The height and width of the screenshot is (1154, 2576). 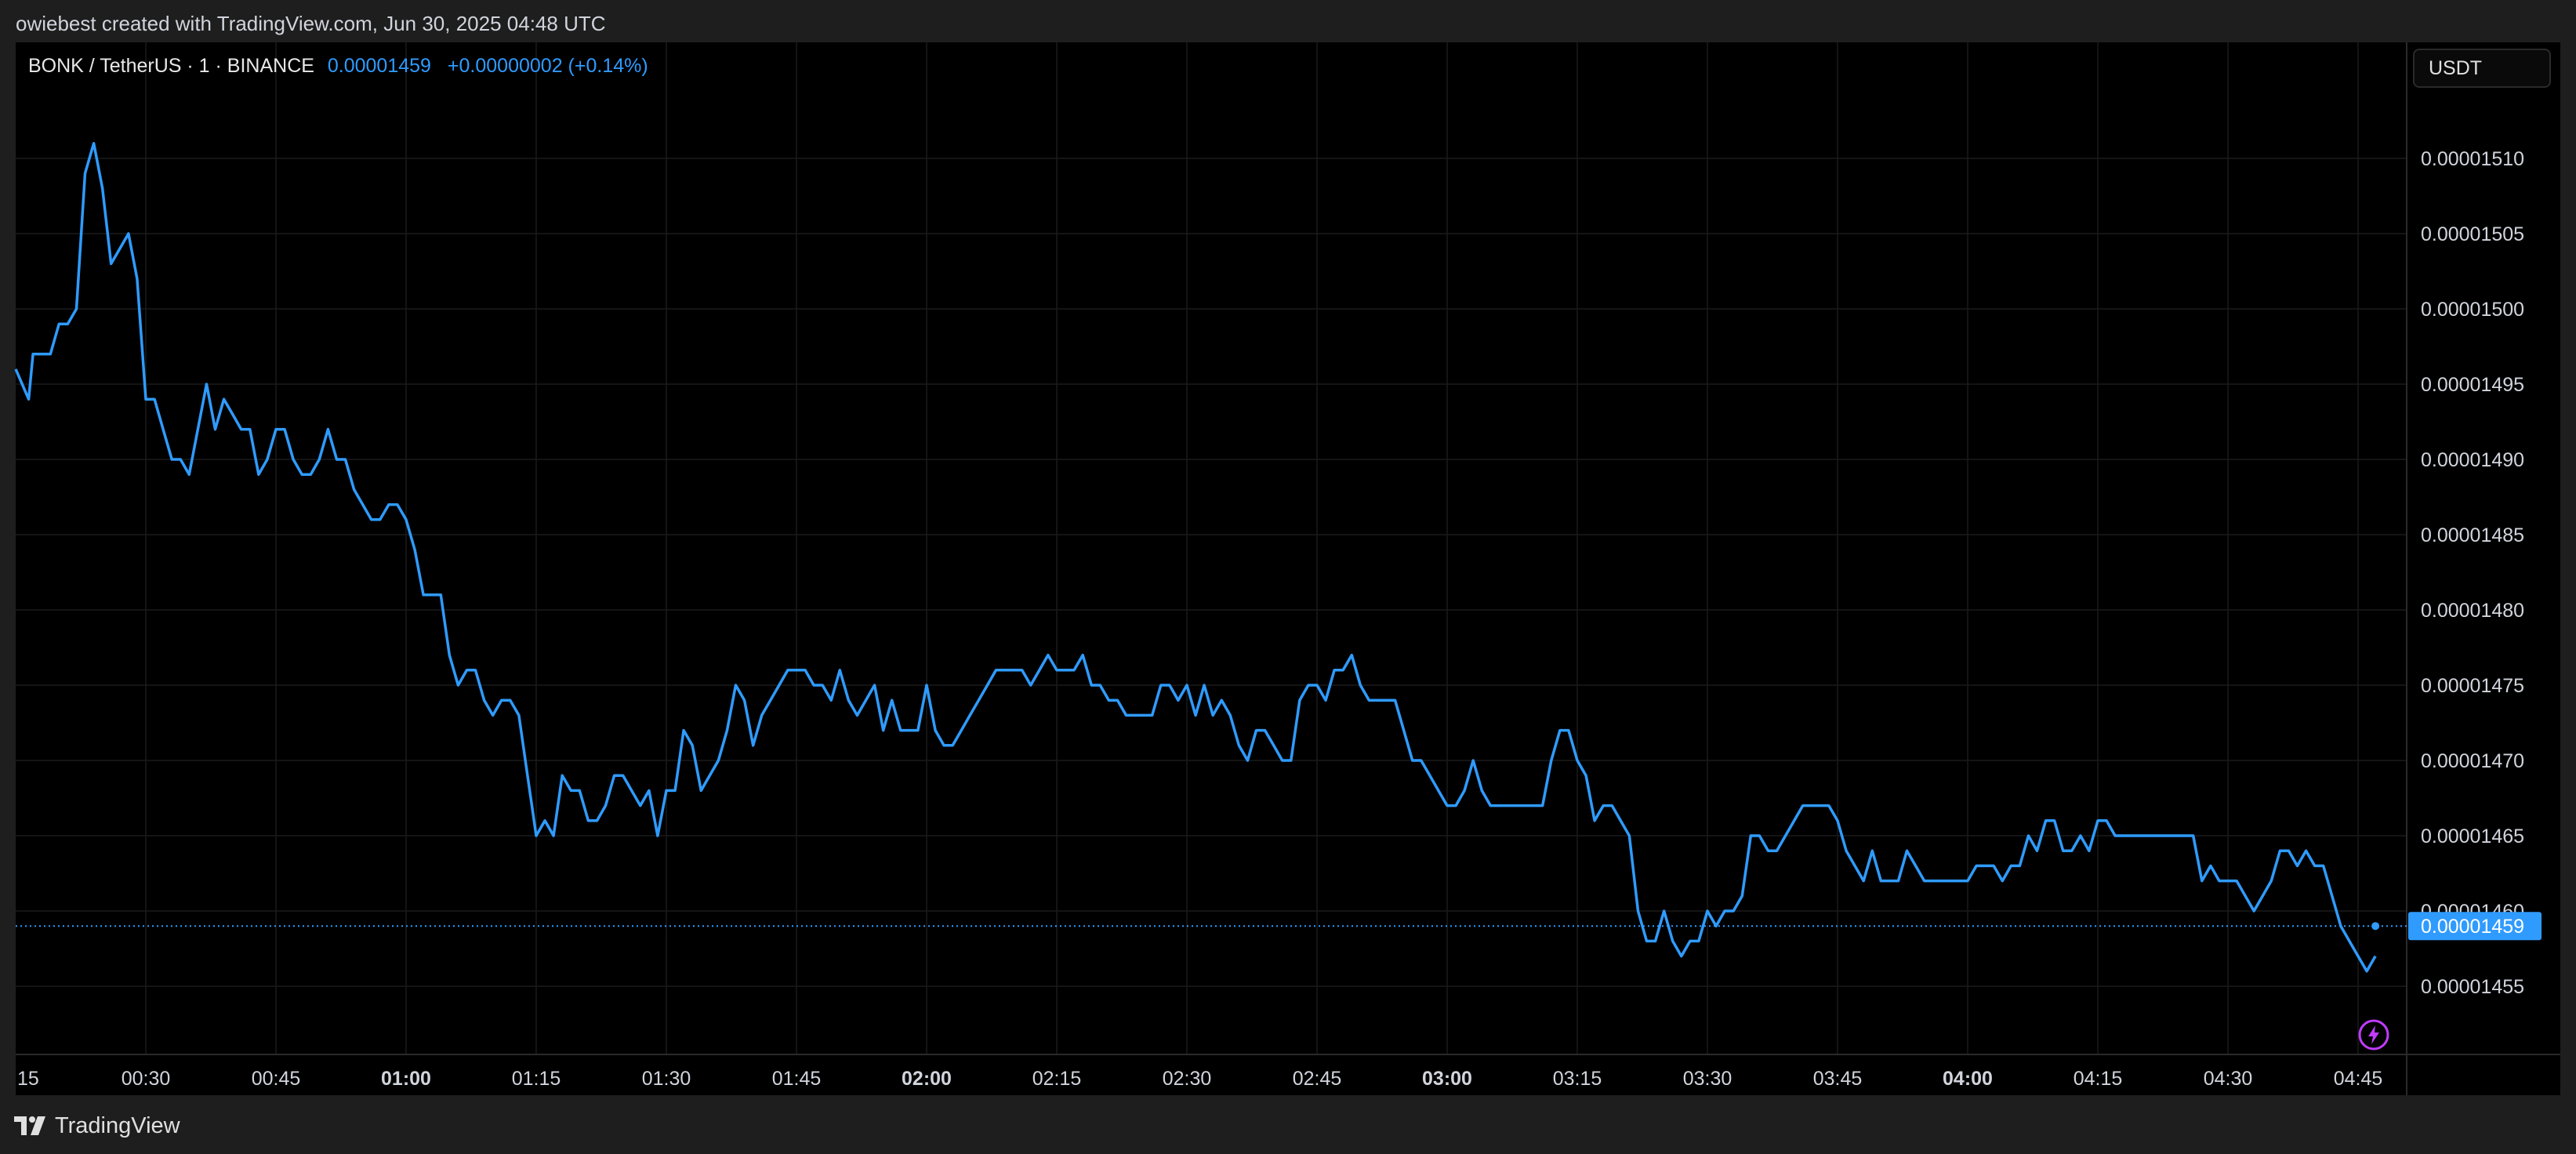 I want to click on y-tick-label: 0.00001505, so click(x=2472, y=234).